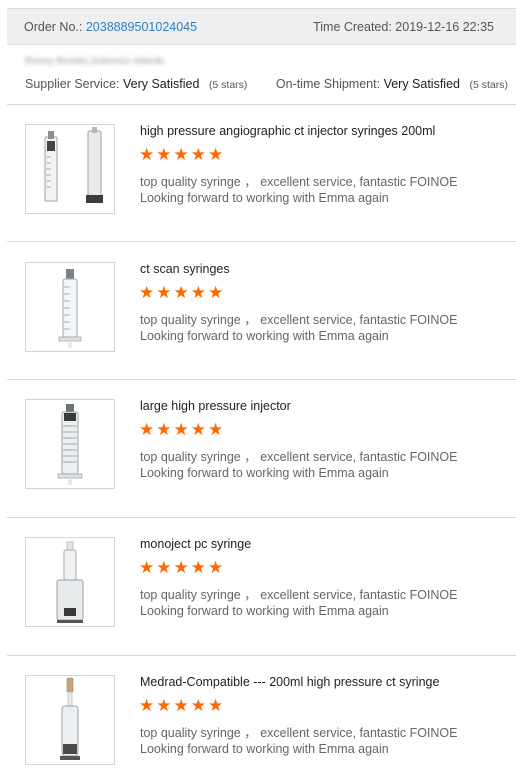 The width and height of the screenshot is (516, 771). What do you see at coordinates (328, 84) in the screenshot?
I see `shipment-label: On-time Shipment:` at bounding box center [328, 84].